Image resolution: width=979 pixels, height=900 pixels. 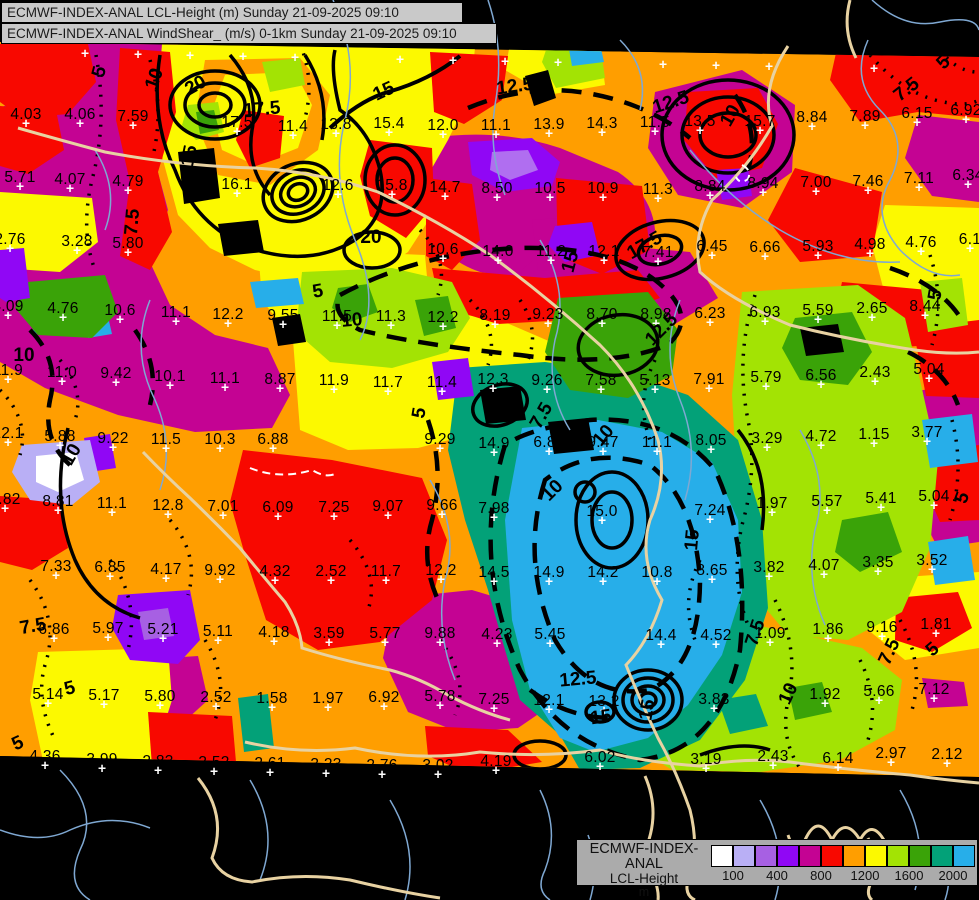 What do you see at coordinates (865, 875) in the screenshot?
I see `legend-tick-label: 1200` at bounding box center [865, 875].